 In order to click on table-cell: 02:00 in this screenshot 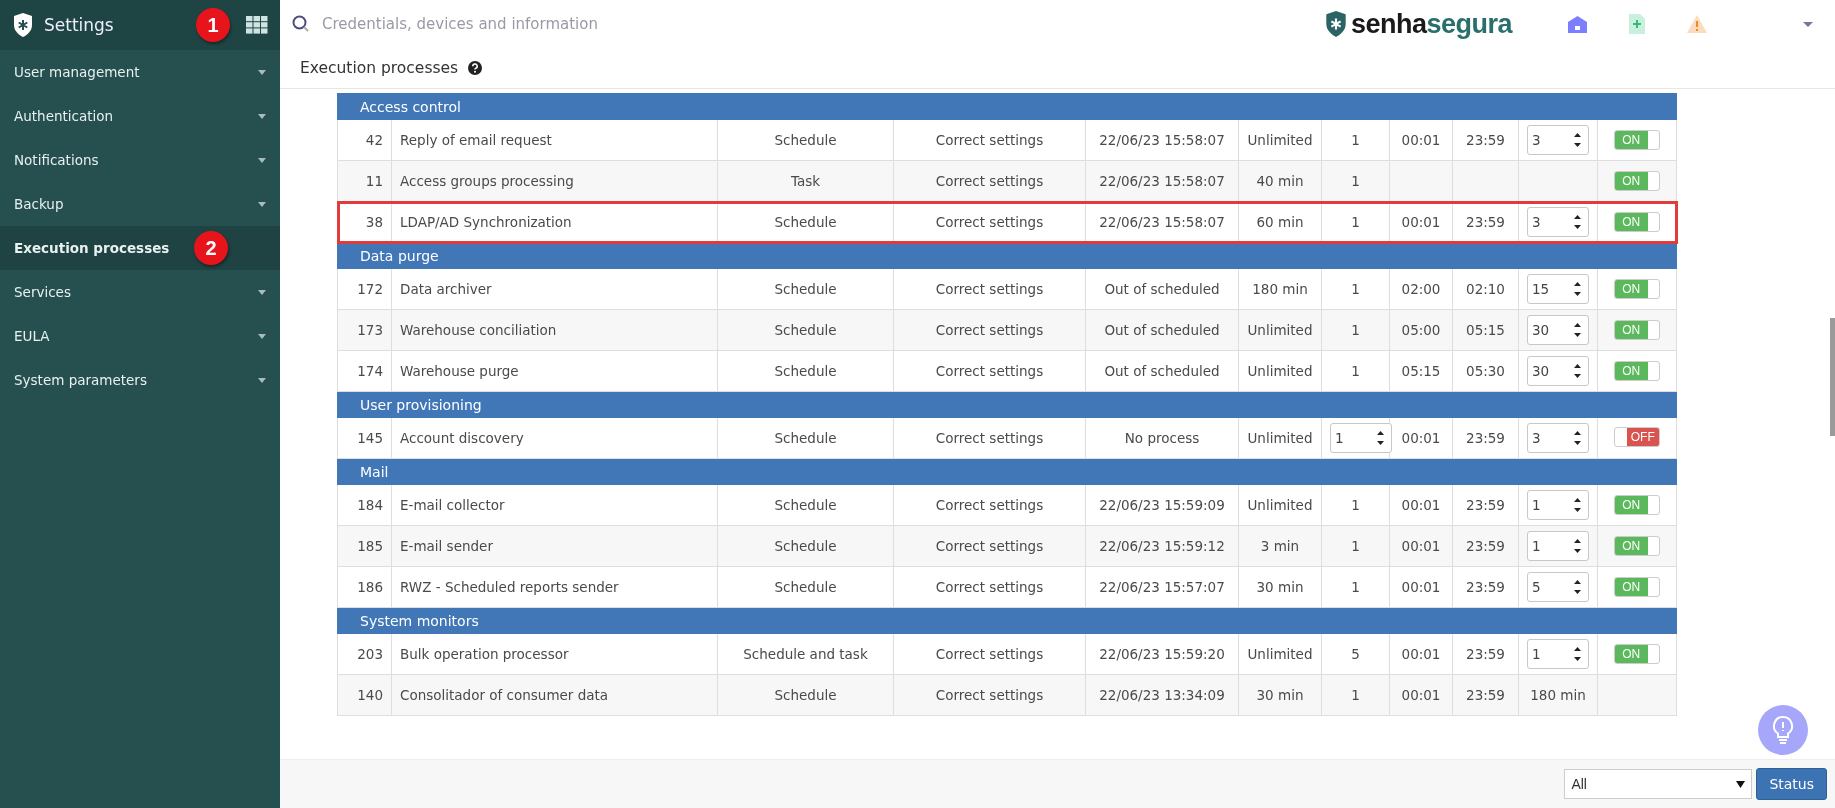, I will do `click(1421, 289)`.